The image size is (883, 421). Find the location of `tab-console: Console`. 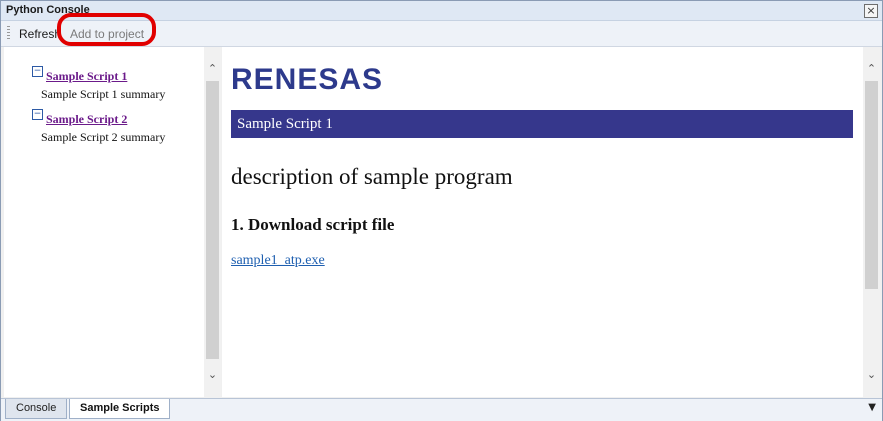

tab-console: Console is located at coordinates (36, 409).